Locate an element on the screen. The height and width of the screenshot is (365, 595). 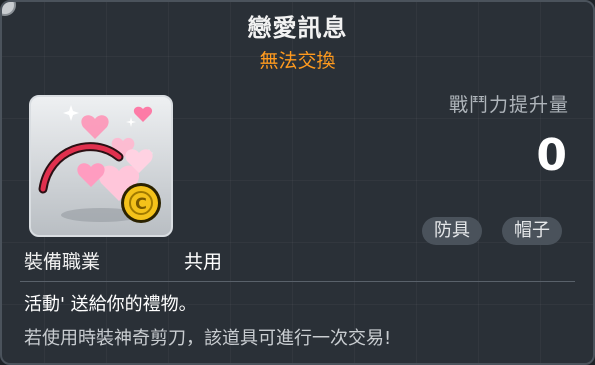
heart-whip-coin-icon: C is located at coordinates (99, 164).